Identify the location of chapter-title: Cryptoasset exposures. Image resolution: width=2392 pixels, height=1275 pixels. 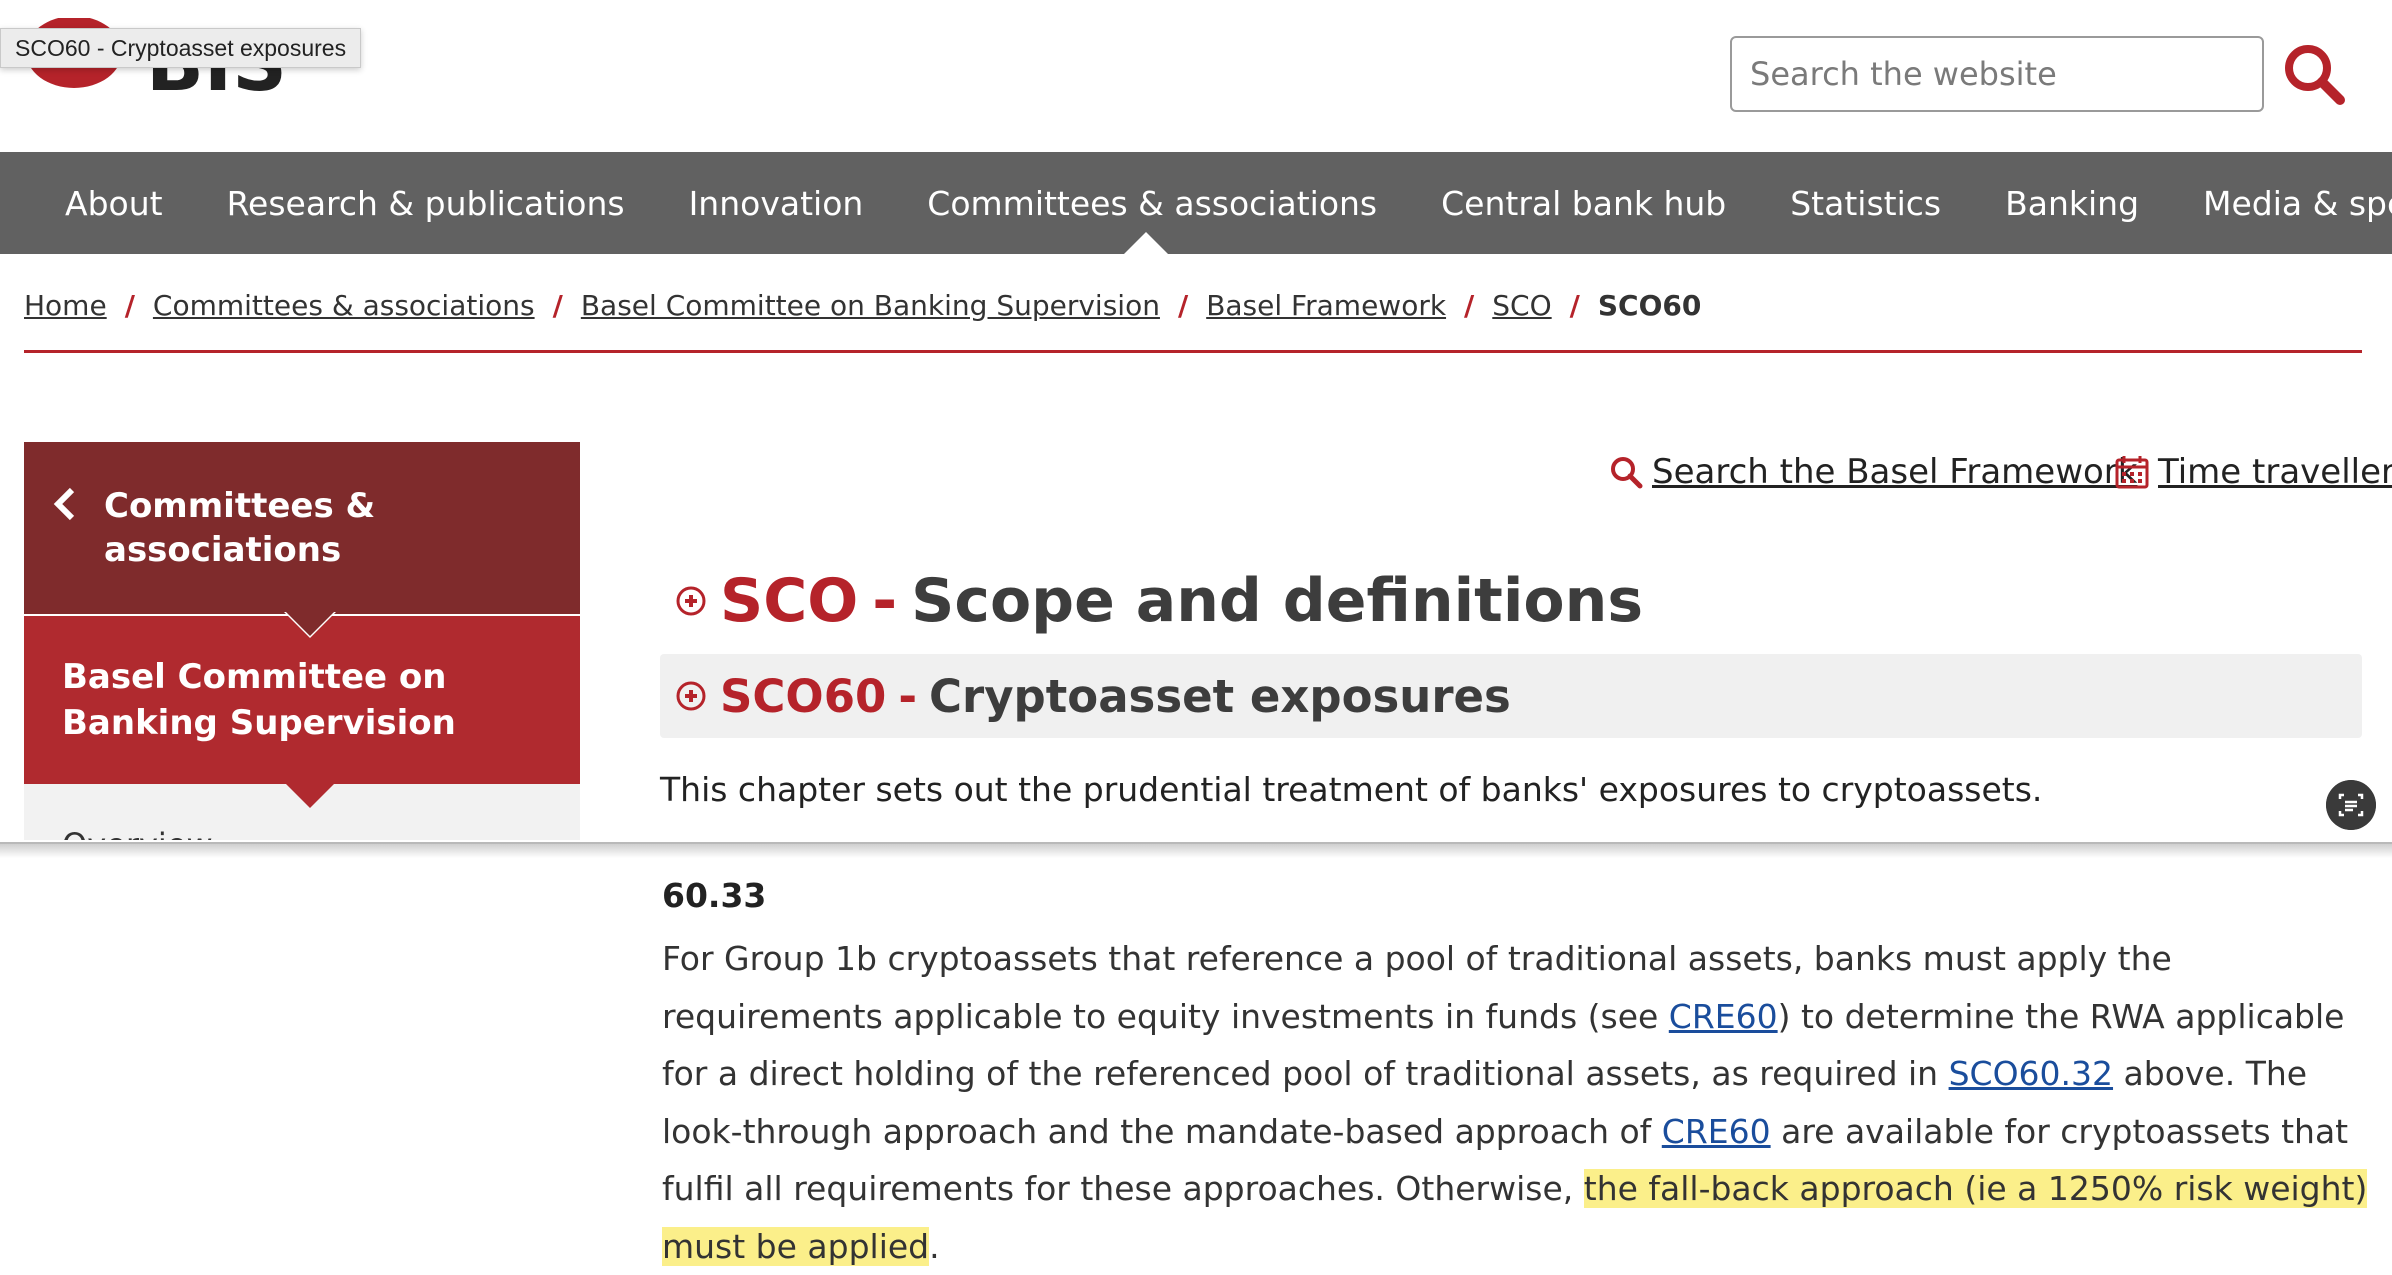
(1220, 696).